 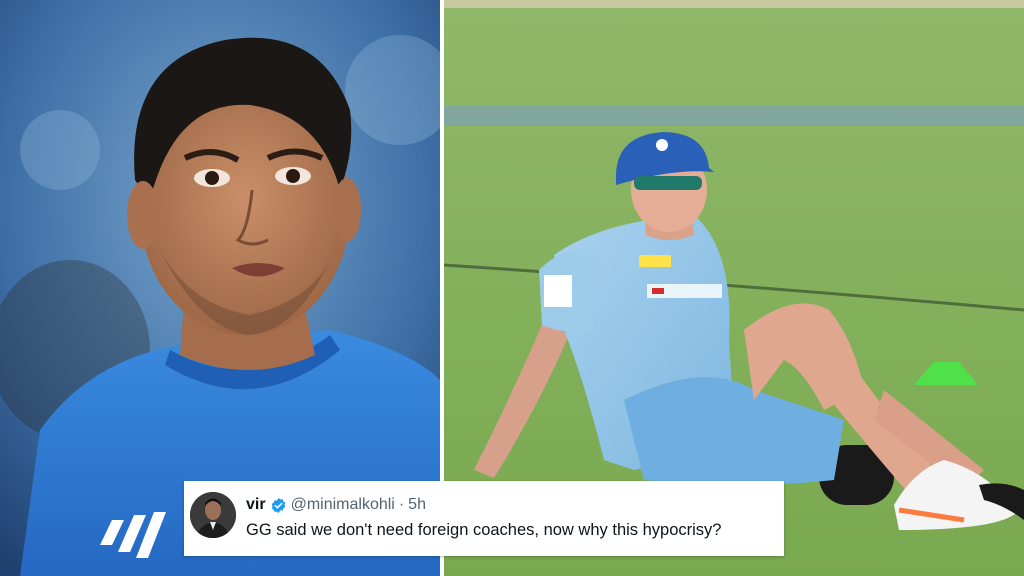 I want to click on tweet-handle: @minimalkohli, so click(x=343, y=505).